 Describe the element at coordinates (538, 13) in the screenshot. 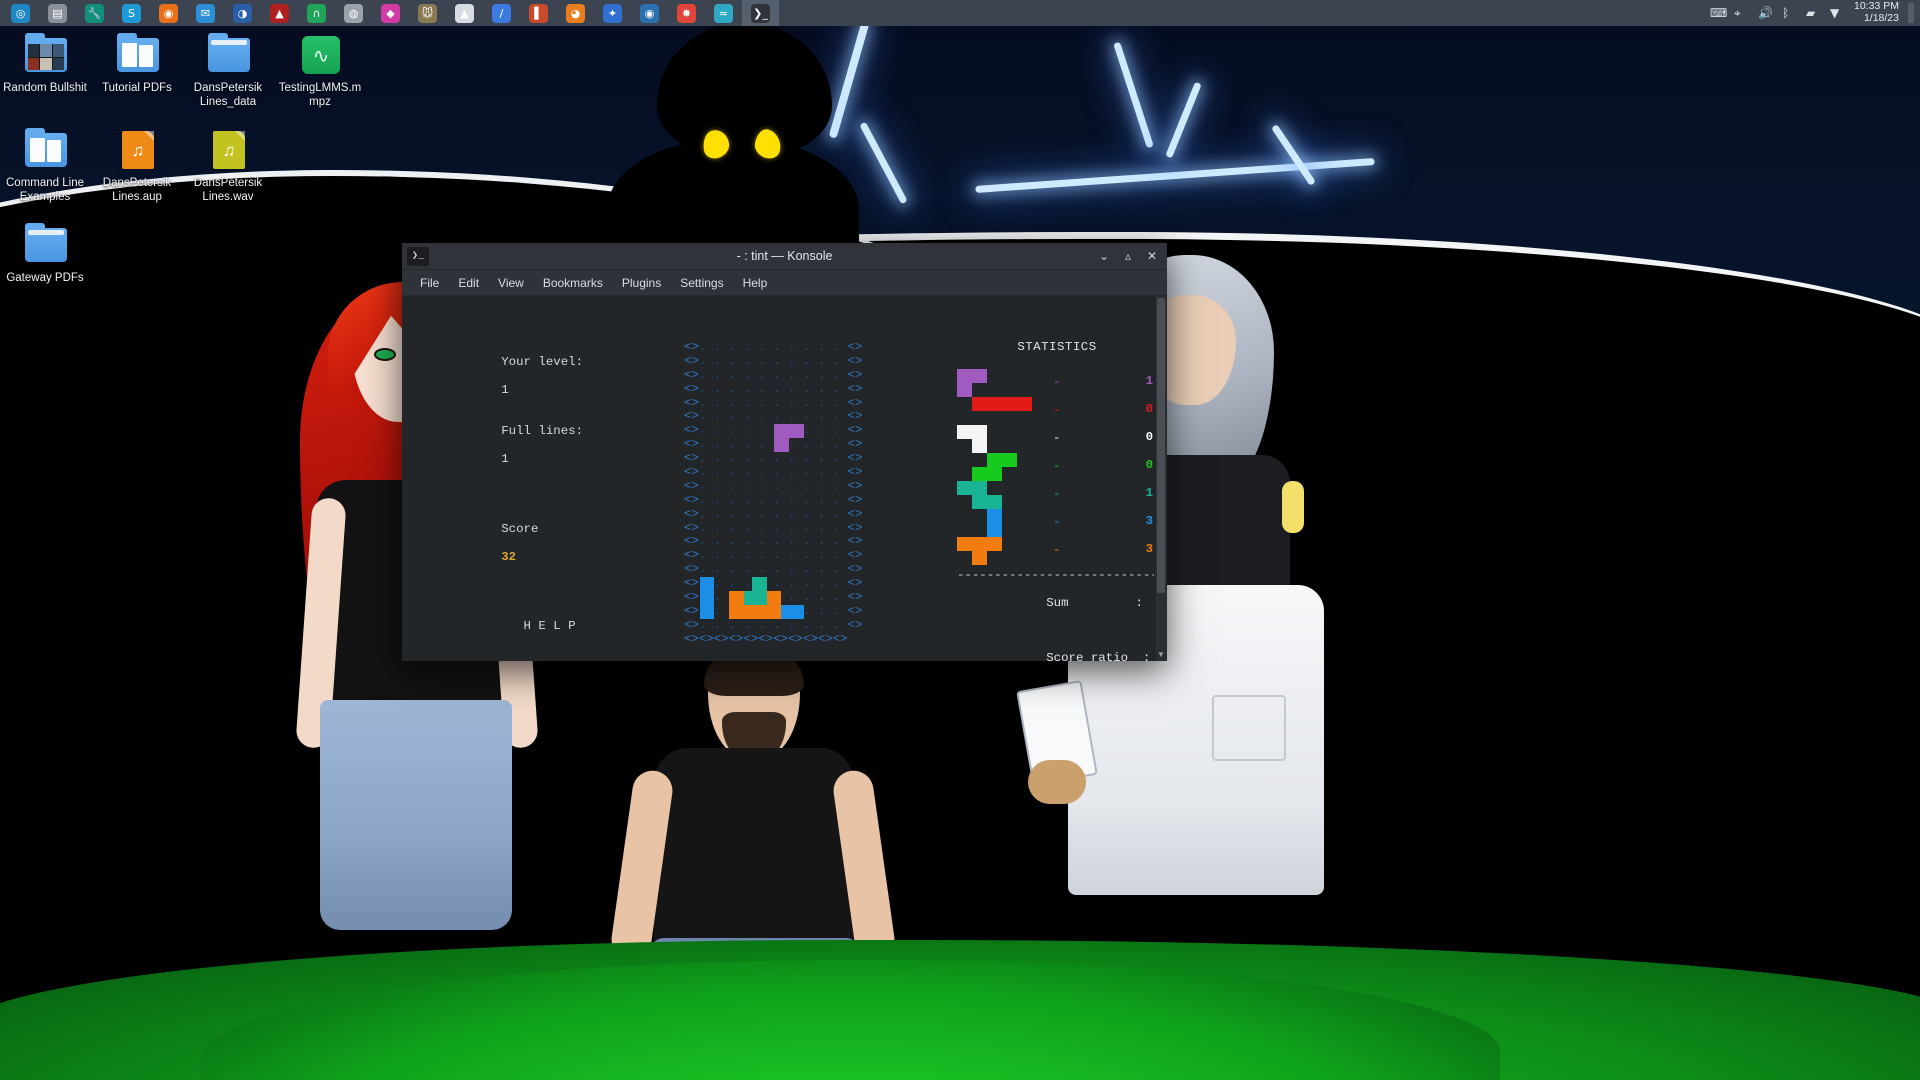

I see `taskbar-app-audio-editor: ▌` at that location.